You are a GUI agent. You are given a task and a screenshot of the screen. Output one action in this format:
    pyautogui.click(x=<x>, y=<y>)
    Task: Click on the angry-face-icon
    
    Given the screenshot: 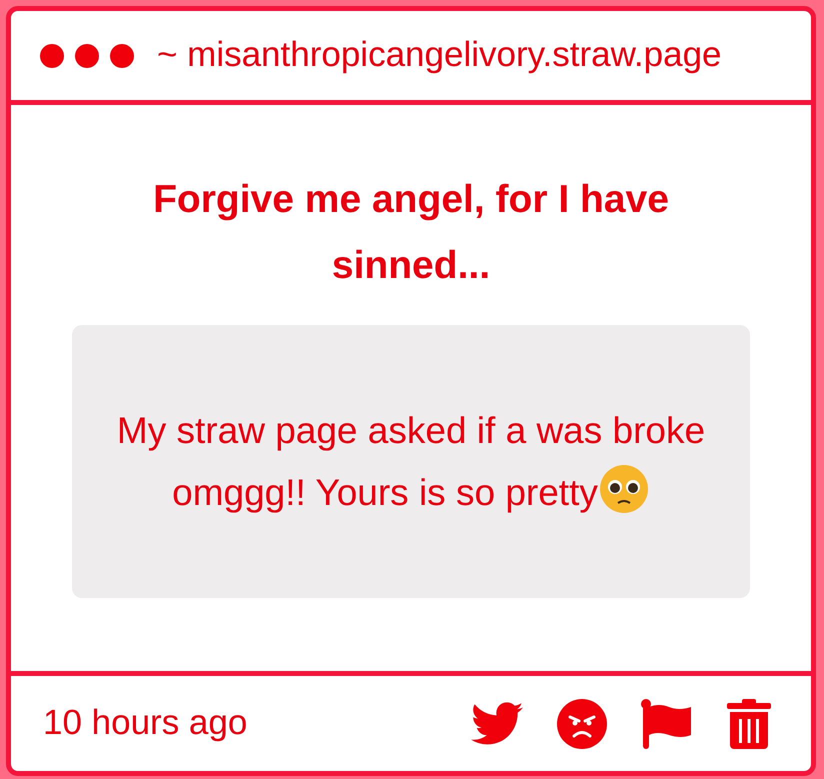 What is the action you would take?
    pyautogui.click(x=582, y=723)
    